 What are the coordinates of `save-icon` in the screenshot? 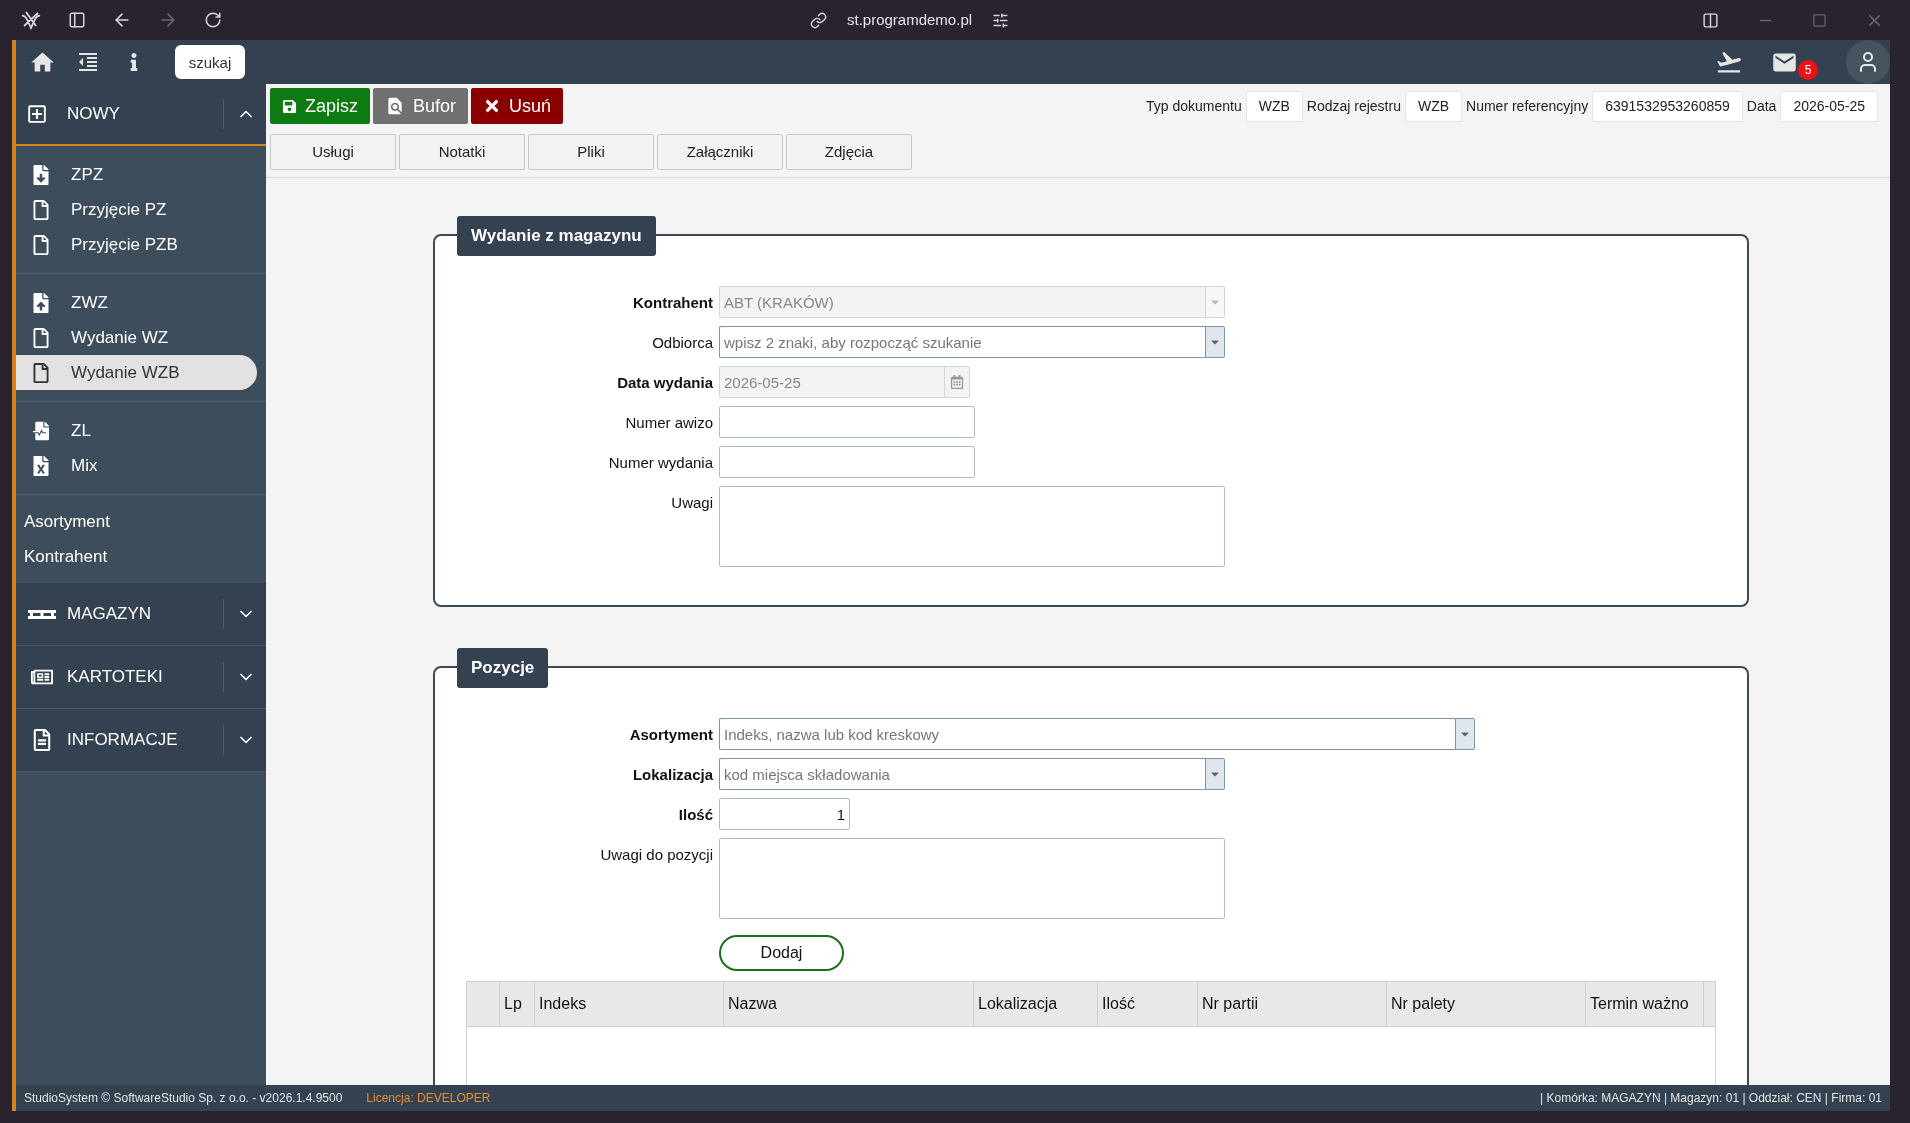 It's located at (289, 106).